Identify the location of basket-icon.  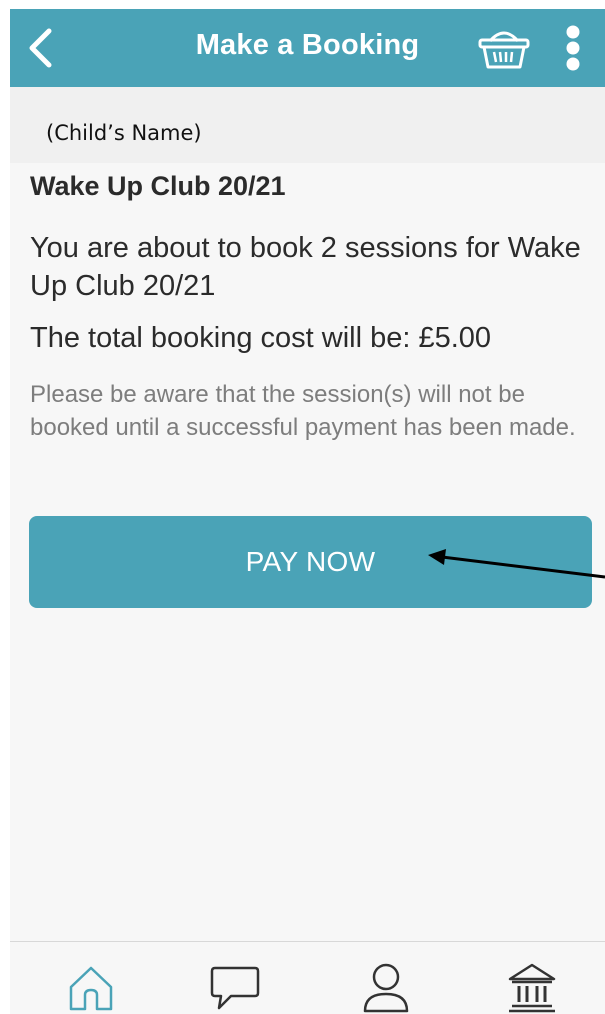
(504, 50).